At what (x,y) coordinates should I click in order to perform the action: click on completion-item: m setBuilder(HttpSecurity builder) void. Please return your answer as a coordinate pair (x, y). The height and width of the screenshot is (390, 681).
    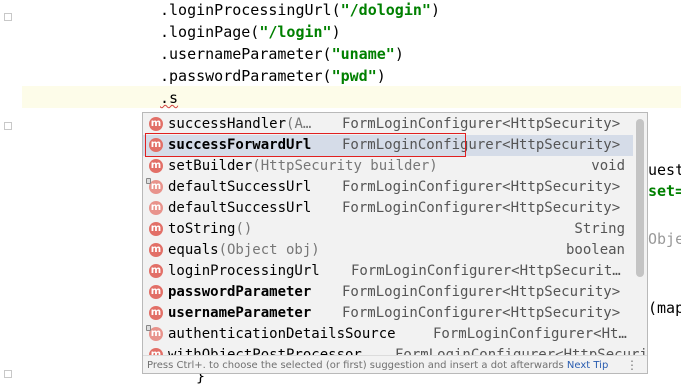
    Looking at the image, I should click on (388, 166).